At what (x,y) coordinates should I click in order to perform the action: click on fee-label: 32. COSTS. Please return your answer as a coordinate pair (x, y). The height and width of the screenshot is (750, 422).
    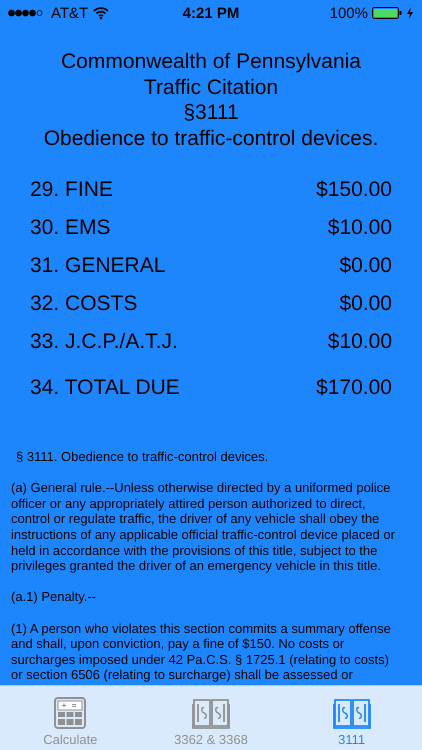
    Looking at the image, I should click on (84, 304).